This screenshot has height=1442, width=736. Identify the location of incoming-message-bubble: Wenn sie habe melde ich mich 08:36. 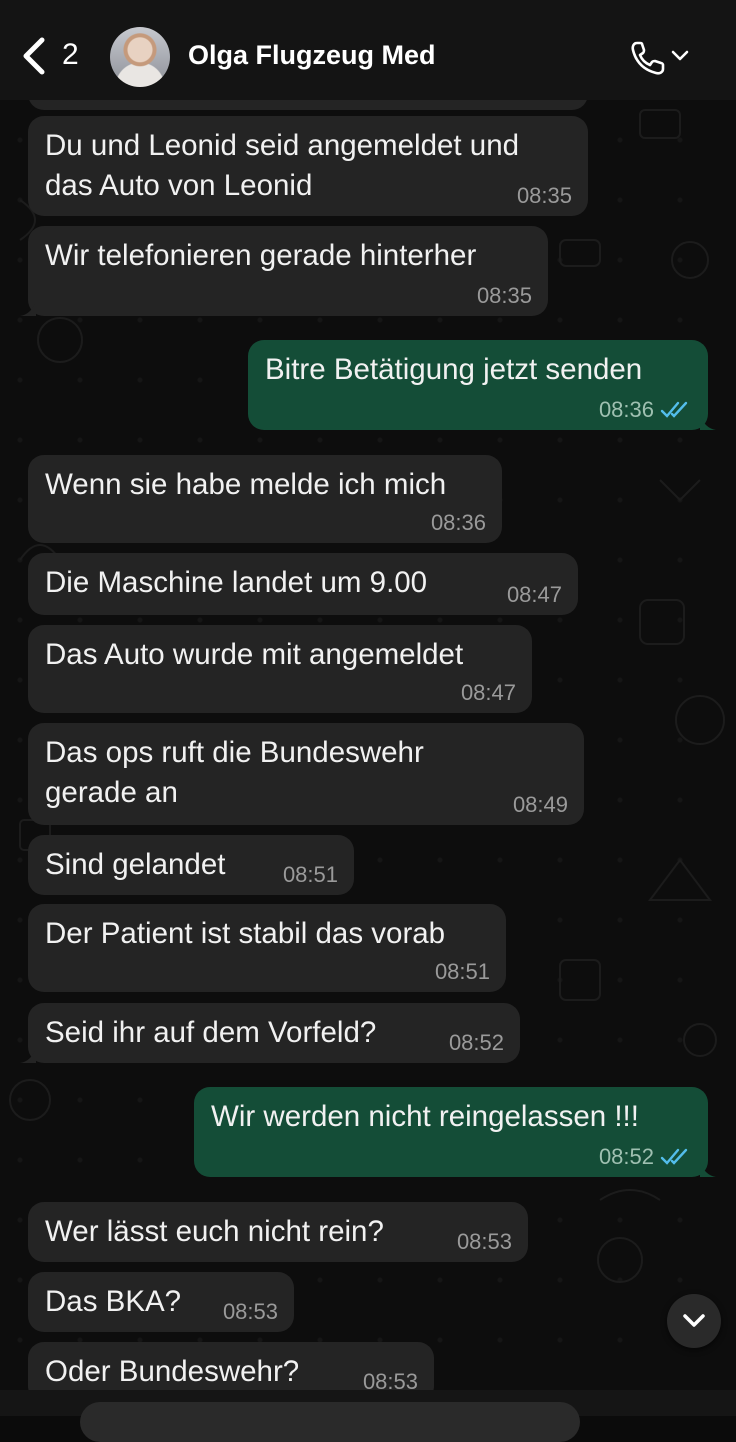
(265, 499).